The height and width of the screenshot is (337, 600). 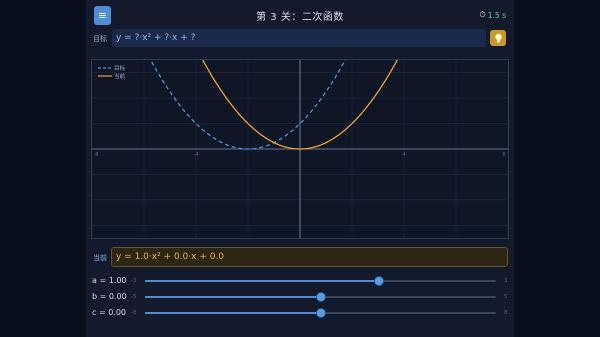 What do you see at coordinates (557, 168) in the screenshot?
I see `right-backdrop` at bounding box center [557, 168].